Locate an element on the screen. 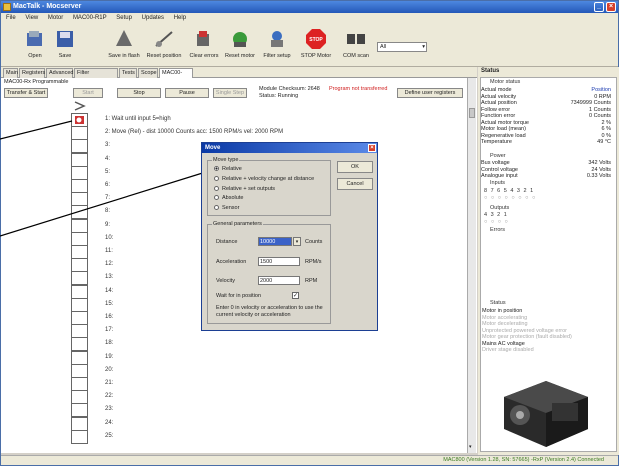 Image resolution: width=619 pixels, height=466 pixels. acceleration-label: Acceleration is located at coordinates (231, 262).